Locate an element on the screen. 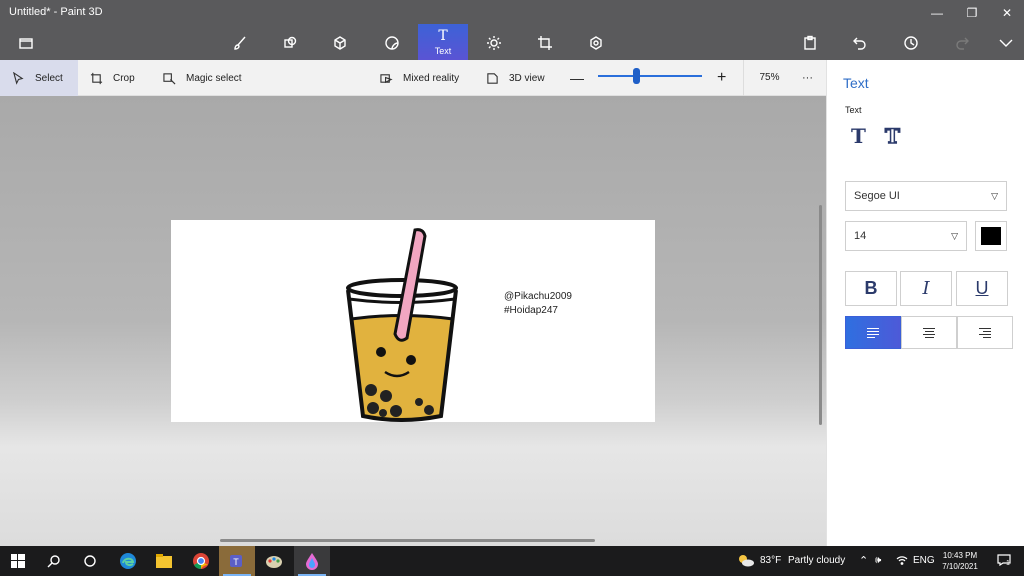 This screenshot has height=576, width=1024. magic-select-button: Magic select is located at coordinates (202, 78).